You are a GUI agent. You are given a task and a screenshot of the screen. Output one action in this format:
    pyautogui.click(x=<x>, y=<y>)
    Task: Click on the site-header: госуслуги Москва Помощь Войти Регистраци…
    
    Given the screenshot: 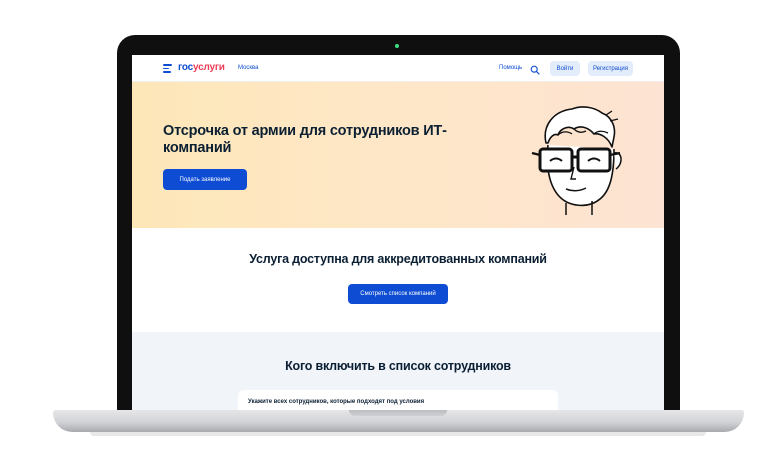 What is the action you would take?
    pyautogui.click(x=398, y=68)
    